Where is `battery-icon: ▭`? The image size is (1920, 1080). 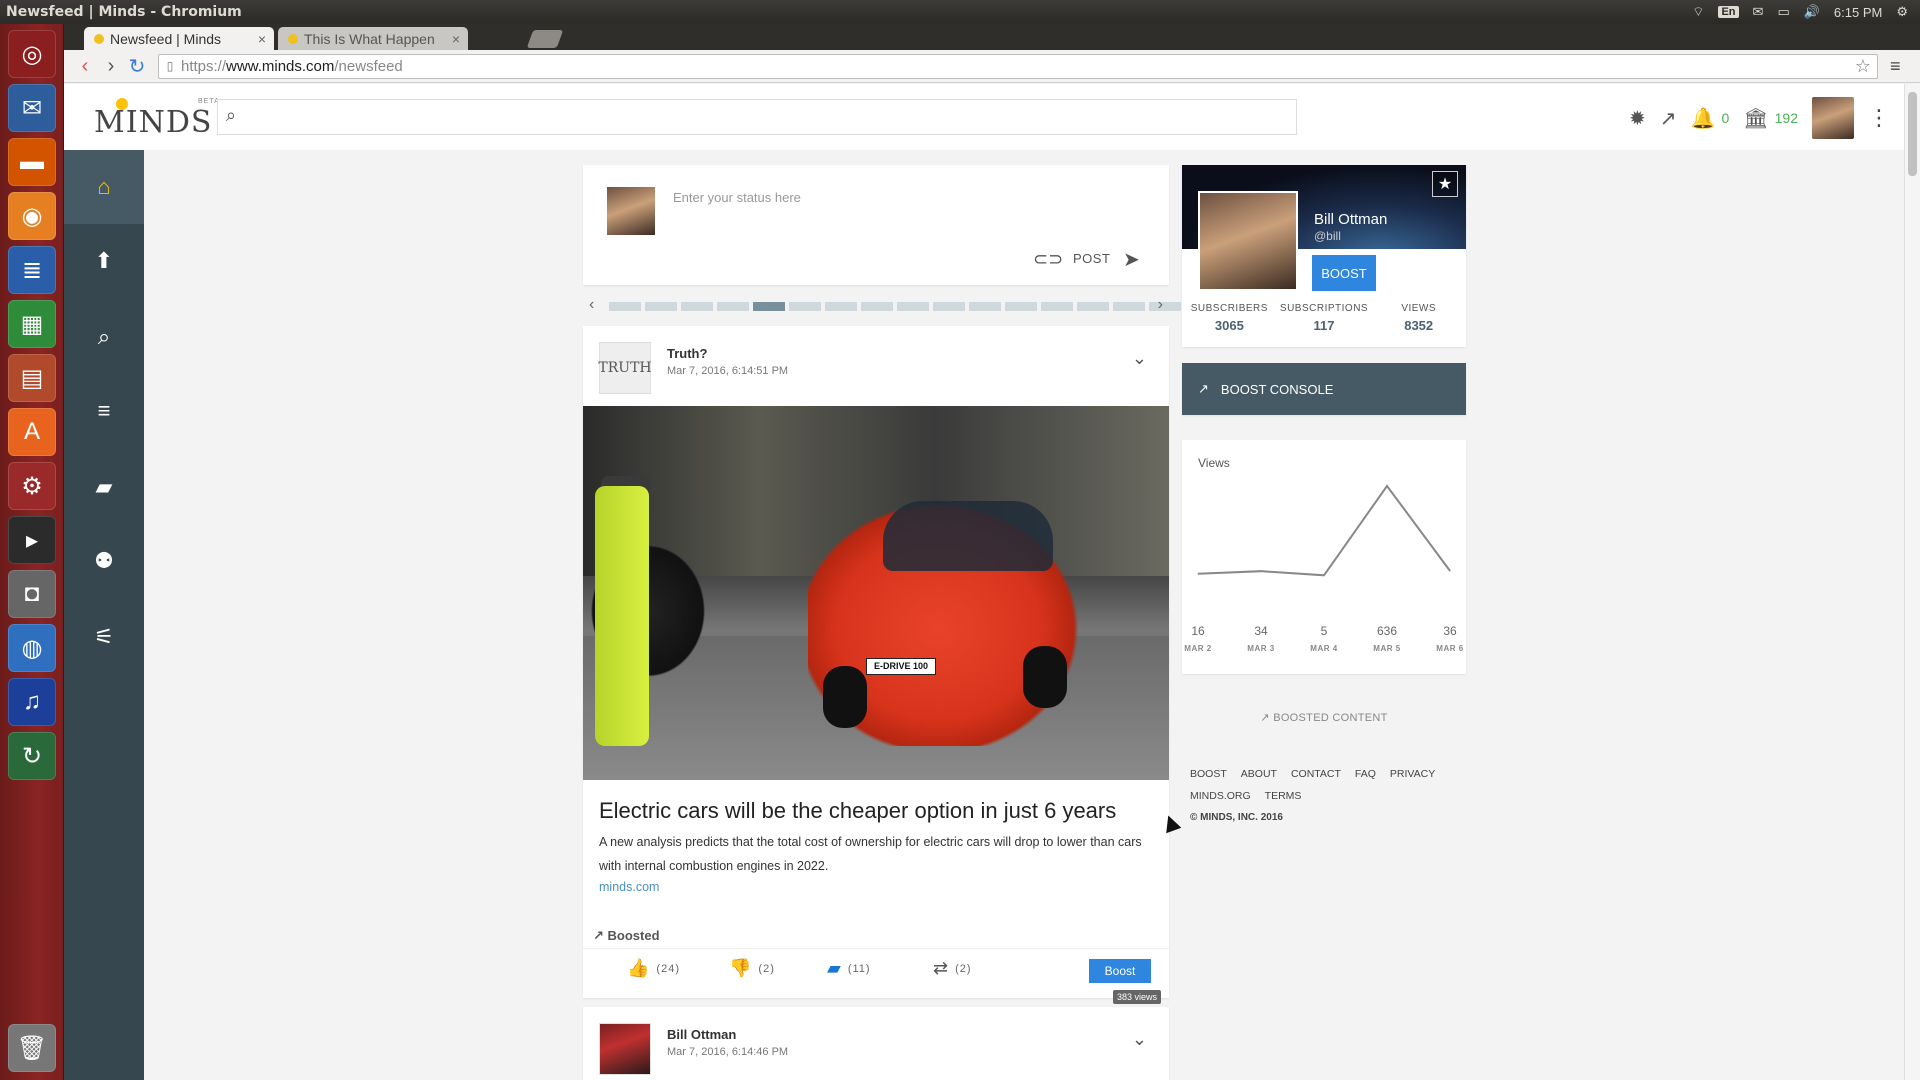 battery-icon: ▭ is located at coordinates (1783, 12).